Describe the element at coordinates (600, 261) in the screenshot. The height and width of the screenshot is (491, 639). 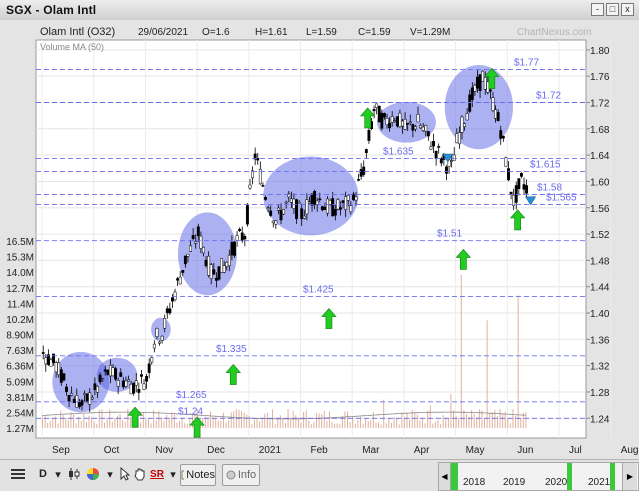
I see `y-tick-label: 1.48` at that location.